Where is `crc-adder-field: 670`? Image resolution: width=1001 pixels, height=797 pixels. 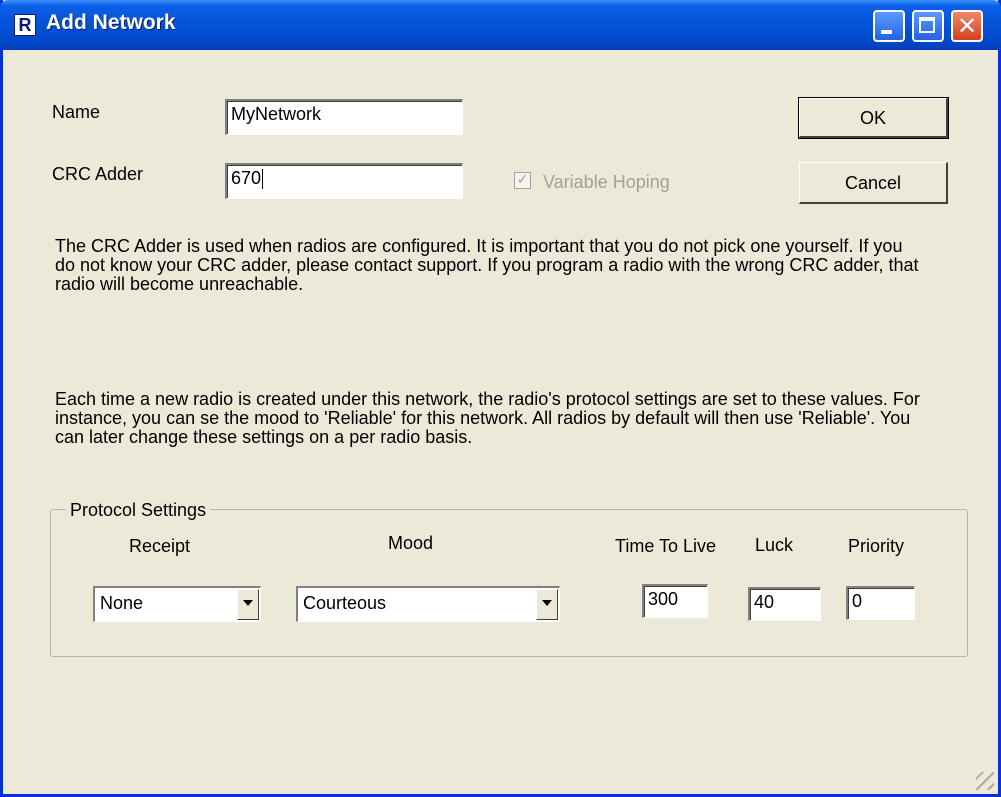
crc-adder-field: 670 is located at coordinates (344, 181).